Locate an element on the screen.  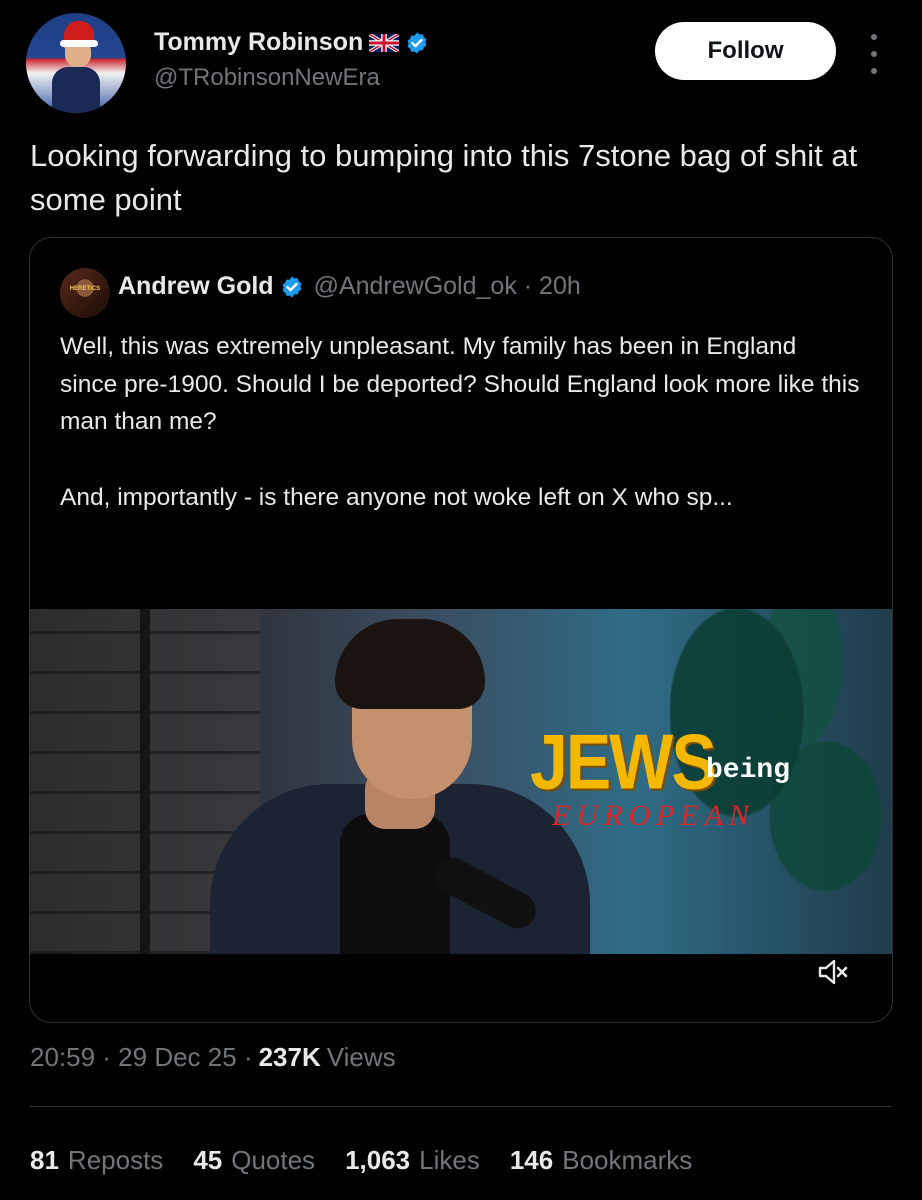
quoted-display-name: Andrew Gold is located at coordinates (196, 286).